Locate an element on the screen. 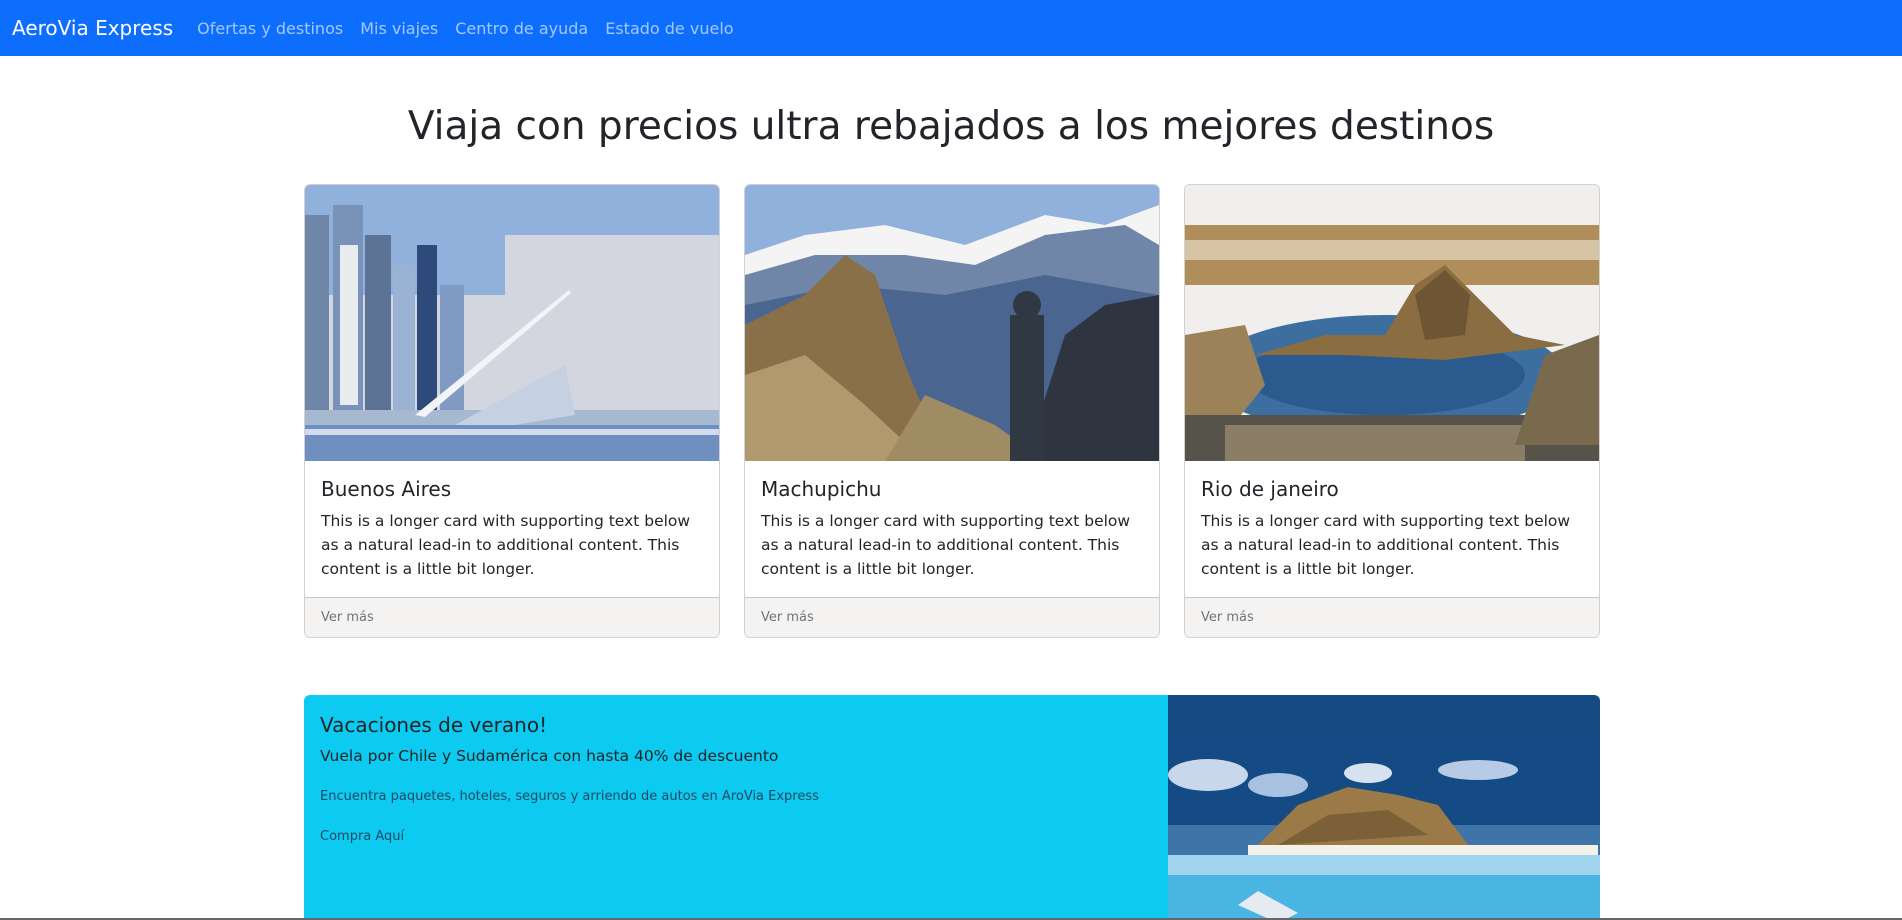  card-title: Rio de janeiro is located at coordinates (1270, 489).